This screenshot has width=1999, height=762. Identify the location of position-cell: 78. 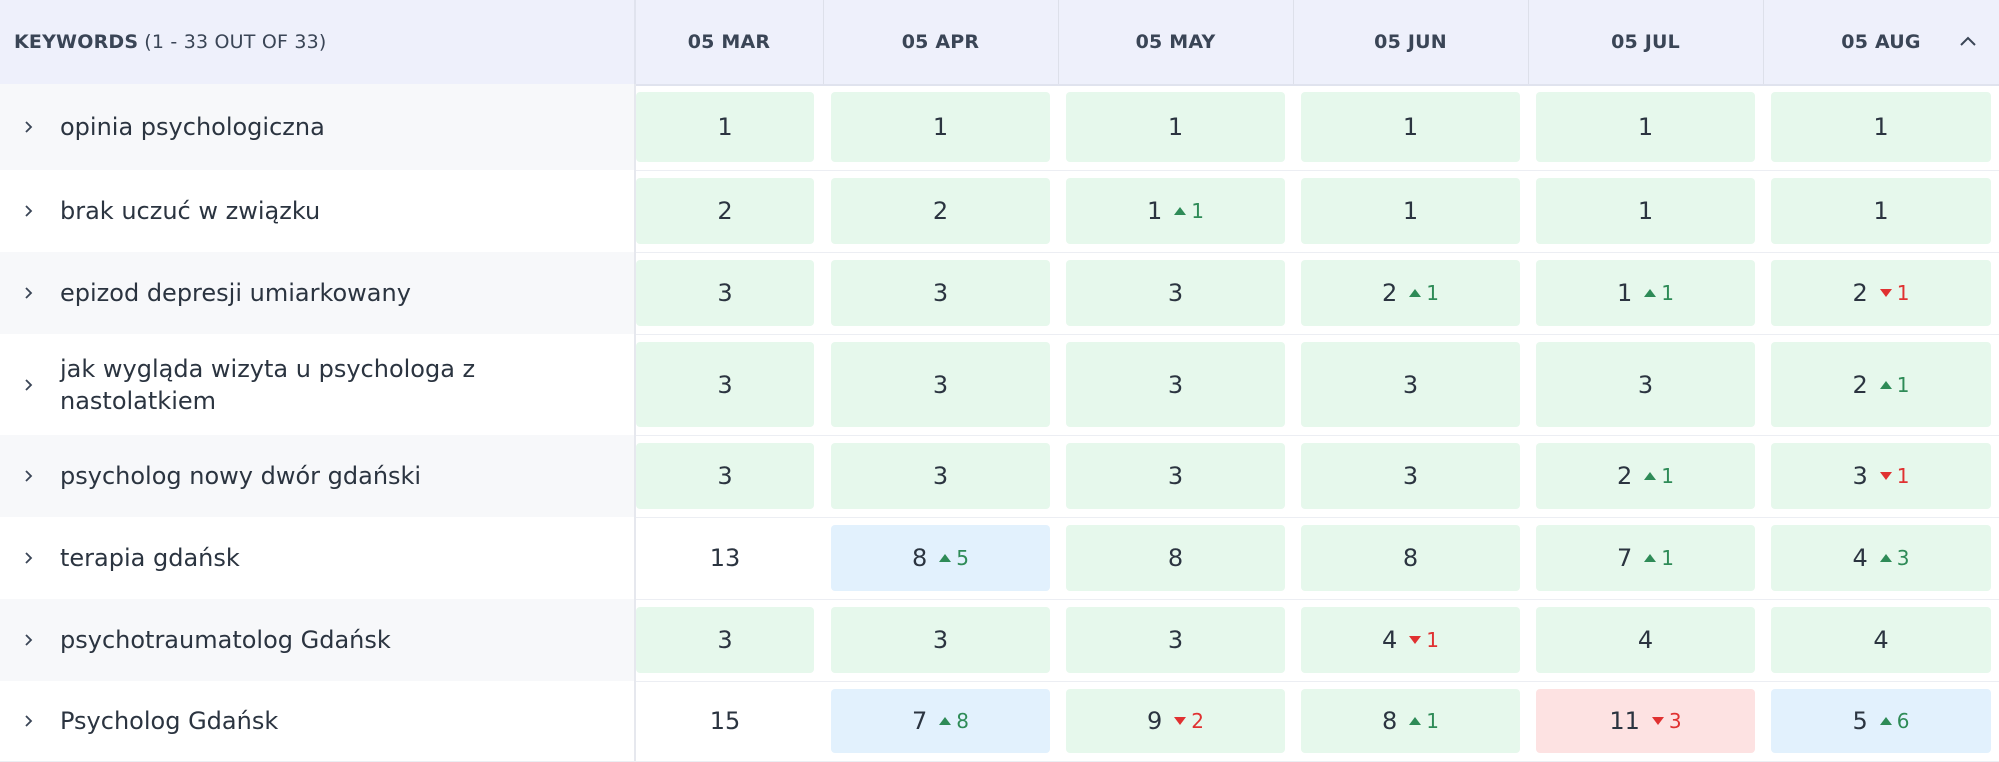
(940, 721).